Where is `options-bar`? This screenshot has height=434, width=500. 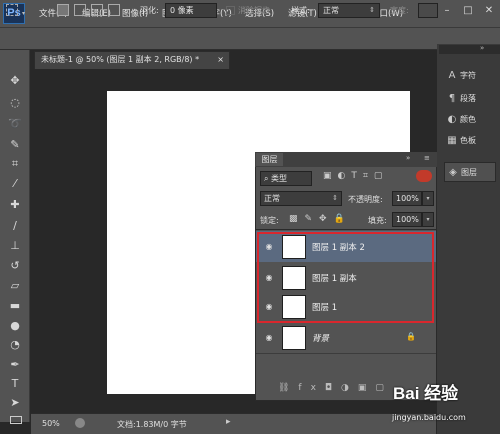
options-bar is located at coordinates (250, 39).